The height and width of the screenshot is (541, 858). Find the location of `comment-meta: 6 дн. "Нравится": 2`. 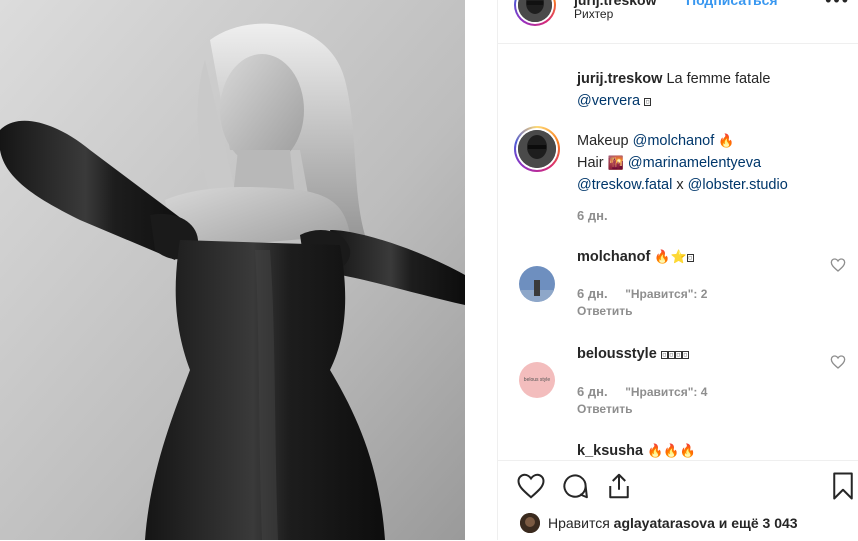

comment-meta: 6 дн. "Нравится": 2 is located at coordinates (642, 293).